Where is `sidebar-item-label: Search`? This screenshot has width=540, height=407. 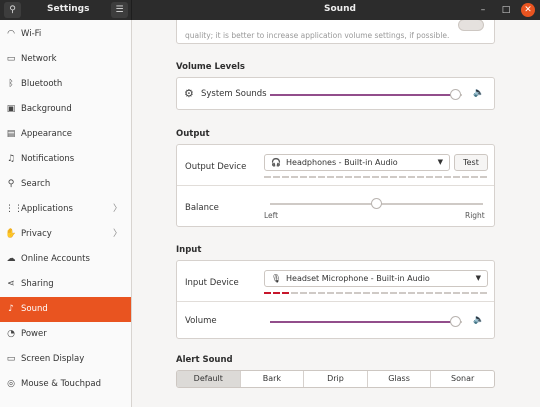
sidebar-item-label: Search is located at coordinates (36, 184).